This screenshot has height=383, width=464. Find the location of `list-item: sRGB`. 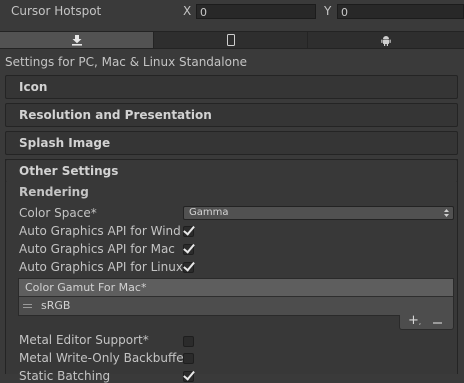

list-item: sRGB is located at coordinates (236, 306).